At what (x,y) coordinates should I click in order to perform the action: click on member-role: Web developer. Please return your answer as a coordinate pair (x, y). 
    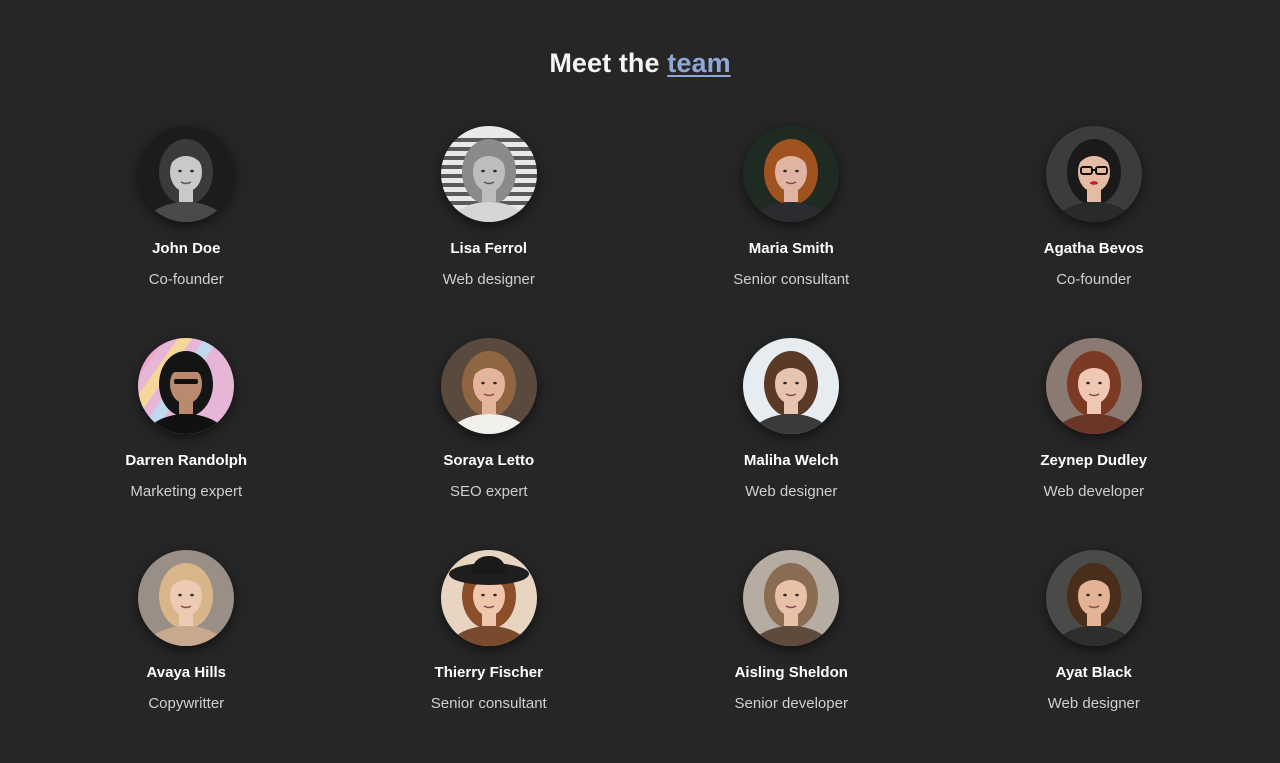
    Looking at the image, I should click on (1094, 491).